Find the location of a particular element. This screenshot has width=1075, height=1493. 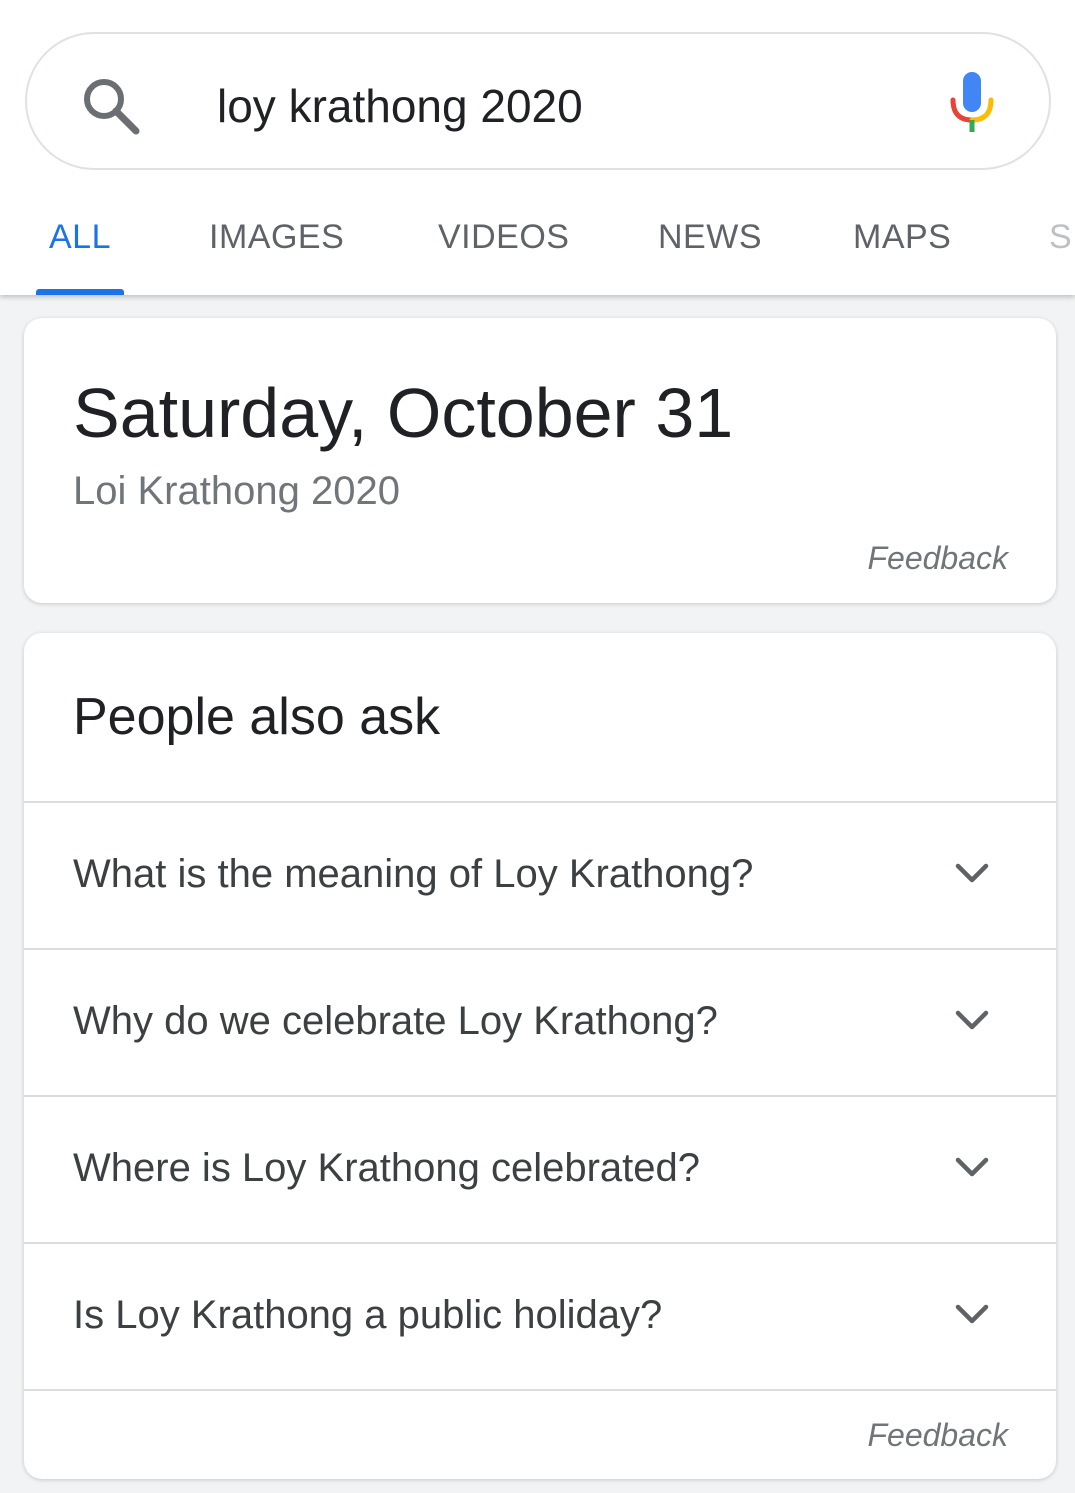

answer-subtitle: Loi Krathong 2020 is located at coordinates (236, 491).